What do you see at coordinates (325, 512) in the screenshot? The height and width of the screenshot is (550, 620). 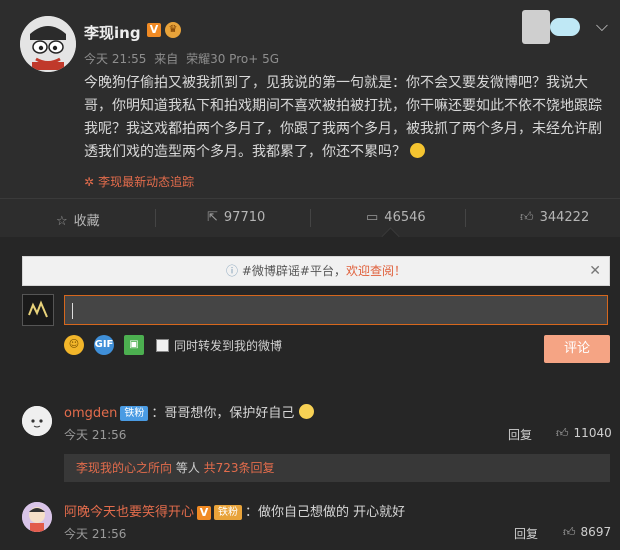 I see `comment-text: ：做你自己想做的 开心就好` at bounding box center [325, 512].